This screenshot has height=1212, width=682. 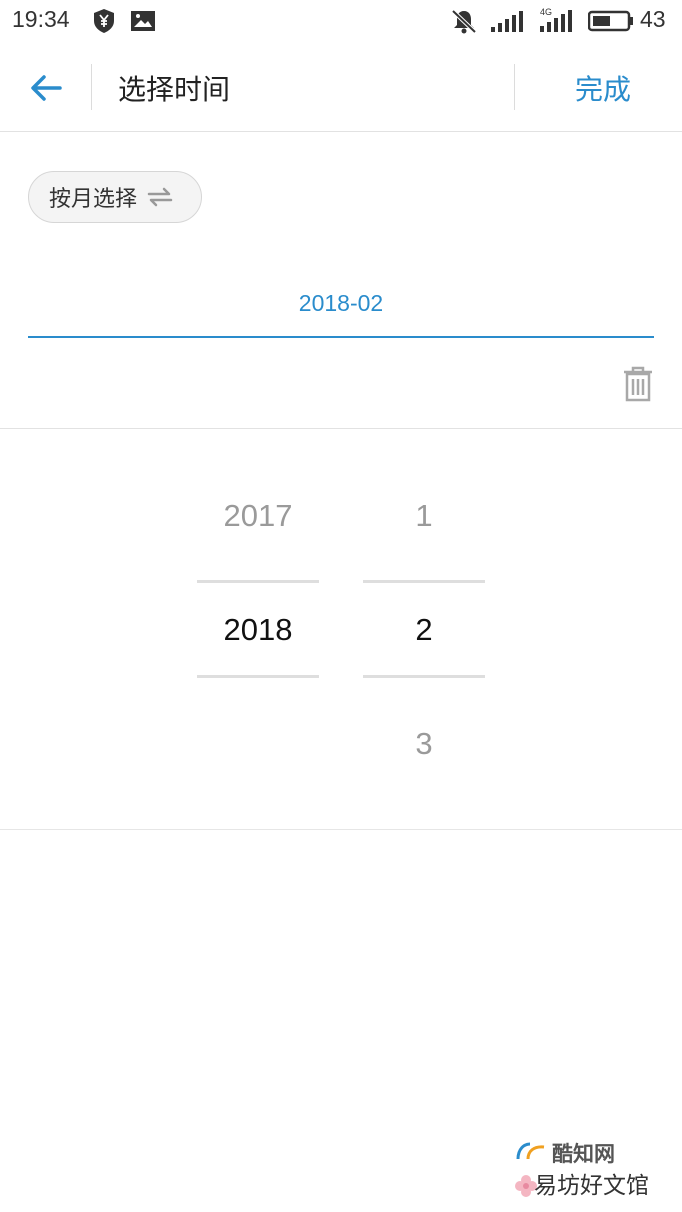 I want to click on done-button: 完成, so click(x=603, y=88).